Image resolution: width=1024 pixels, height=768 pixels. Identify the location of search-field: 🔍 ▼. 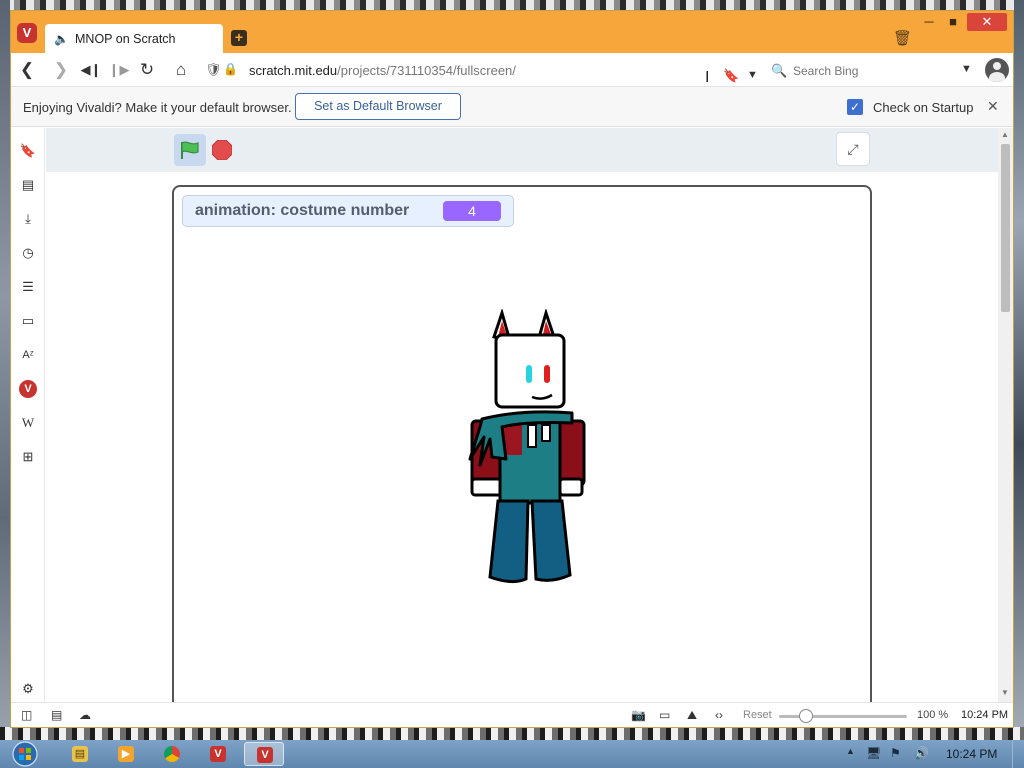
(876, 71).